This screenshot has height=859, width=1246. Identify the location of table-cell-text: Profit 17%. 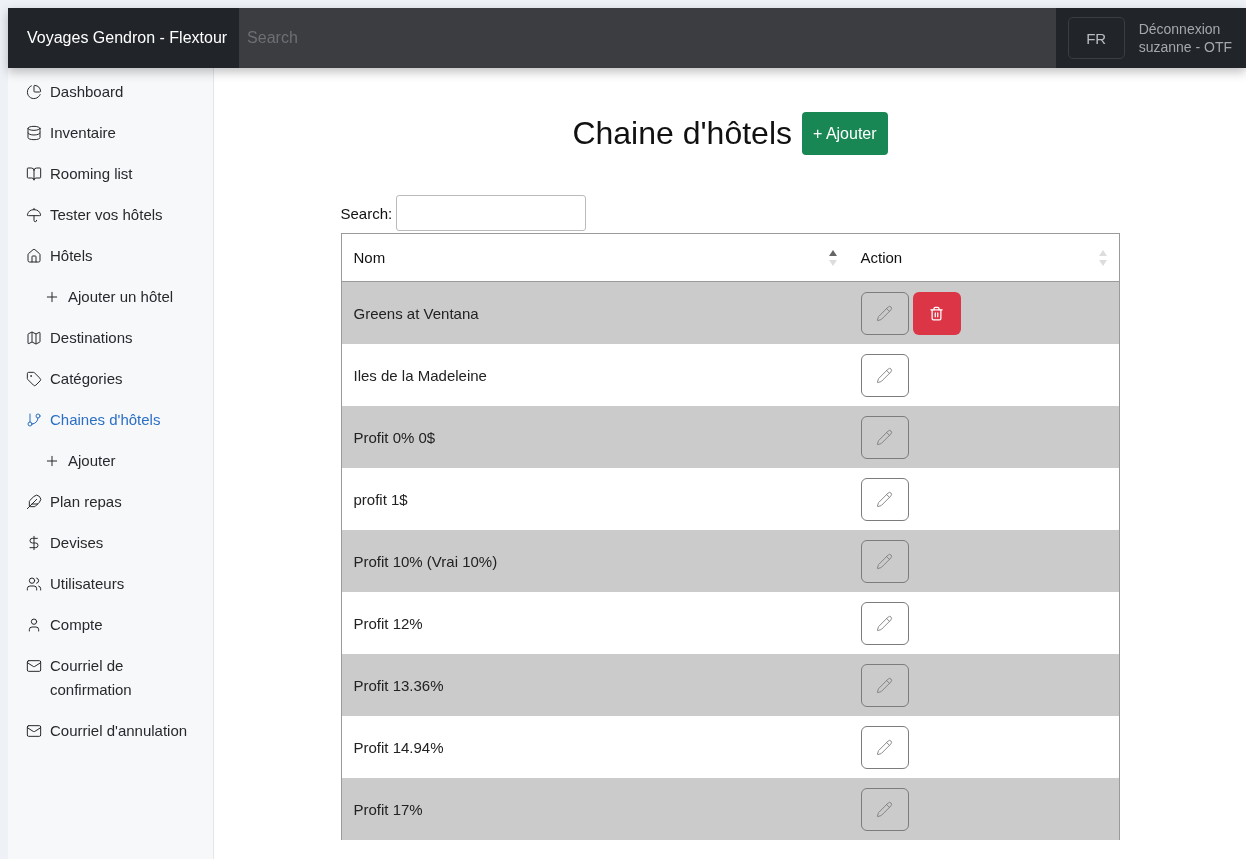
(388, 809).